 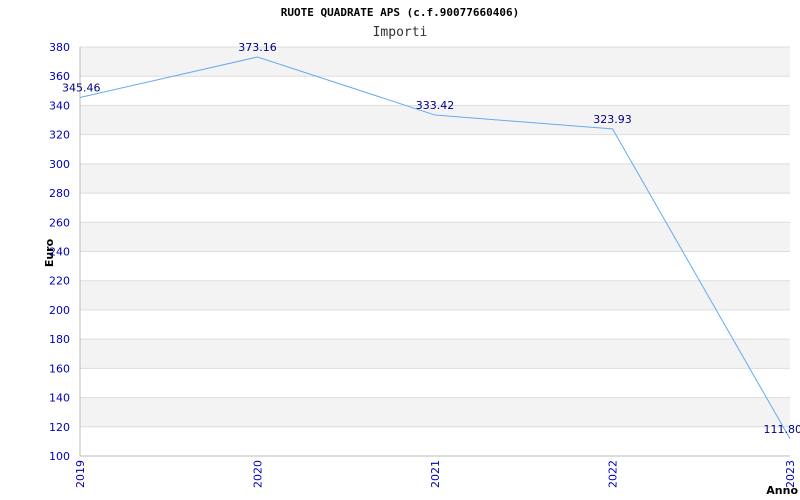 I want to click on x-axis-title: Anno, so click(x=782, y=490).